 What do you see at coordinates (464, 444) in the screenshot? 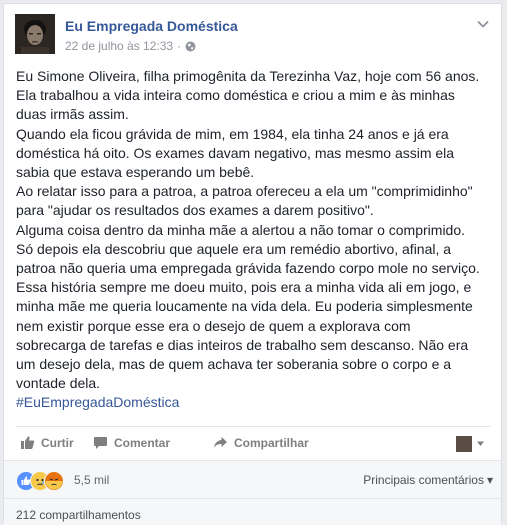
I see `viewer-avatar` at bounding box center [464, 444].